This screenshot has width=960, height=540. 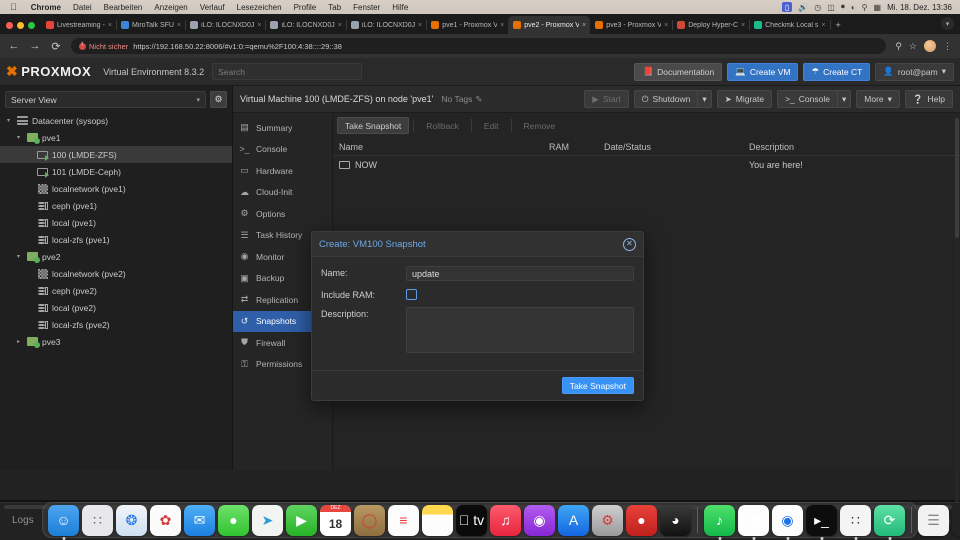 What do you see at coordinates (9, 25) in the screenshot?
I see `close-window-button` at bounding box center [9, 25].